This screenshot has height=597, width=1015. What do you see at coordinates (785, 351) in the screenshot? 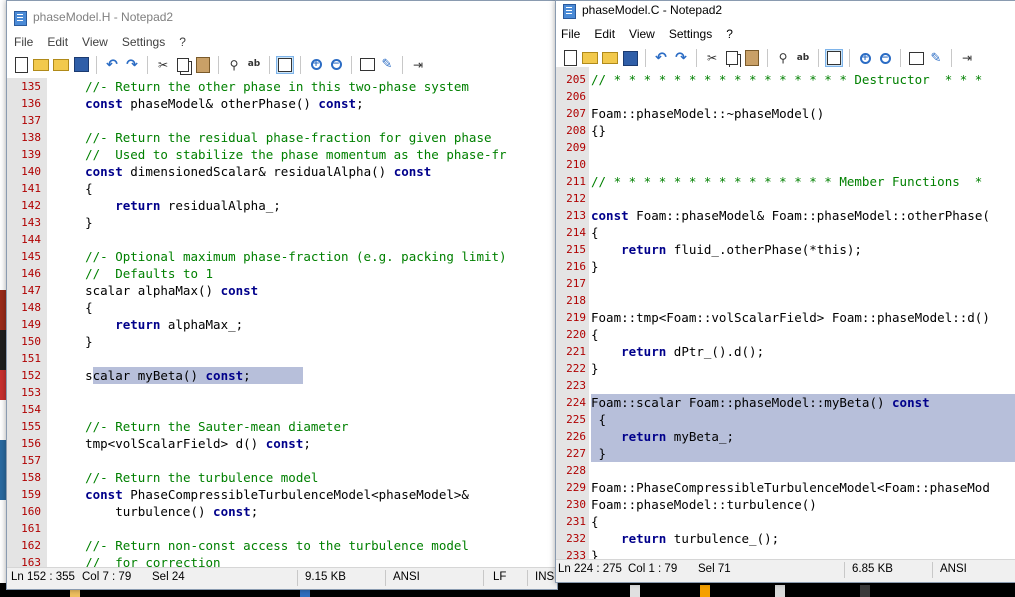
I see `code-line: 221 return dPtr_().d();` at bounding box center [785, 351].